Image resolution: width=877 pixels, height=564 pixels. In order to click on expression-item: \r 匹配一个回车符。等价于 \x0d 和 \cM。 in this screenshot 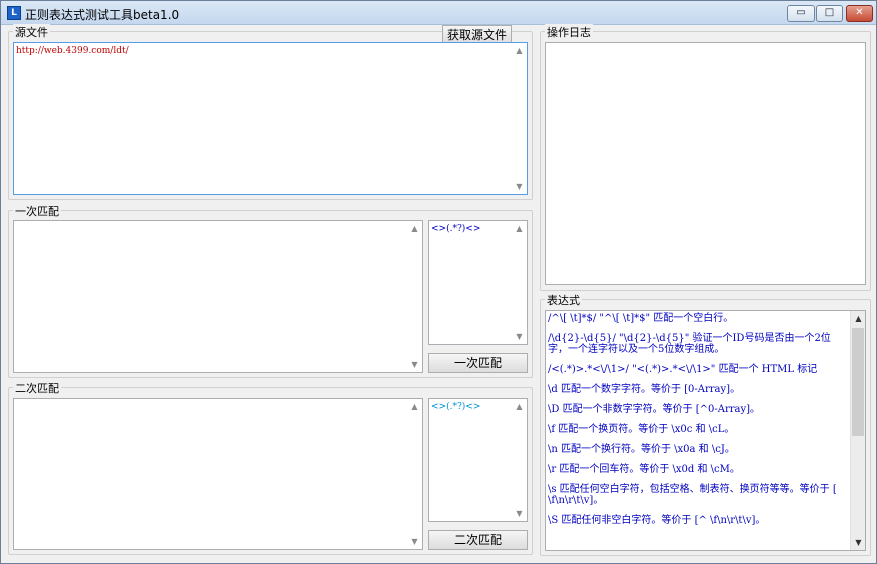, I will do `click(698, 469)`.